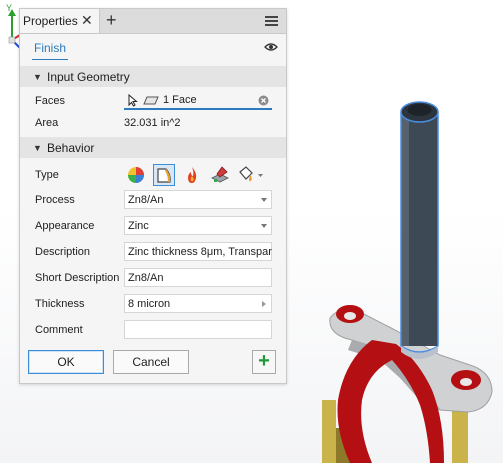 This screenshot has width=503, height=463. Describe the element at coordinates (153, 48) in the screenshot. I see `feature-row: Finish` at that location.